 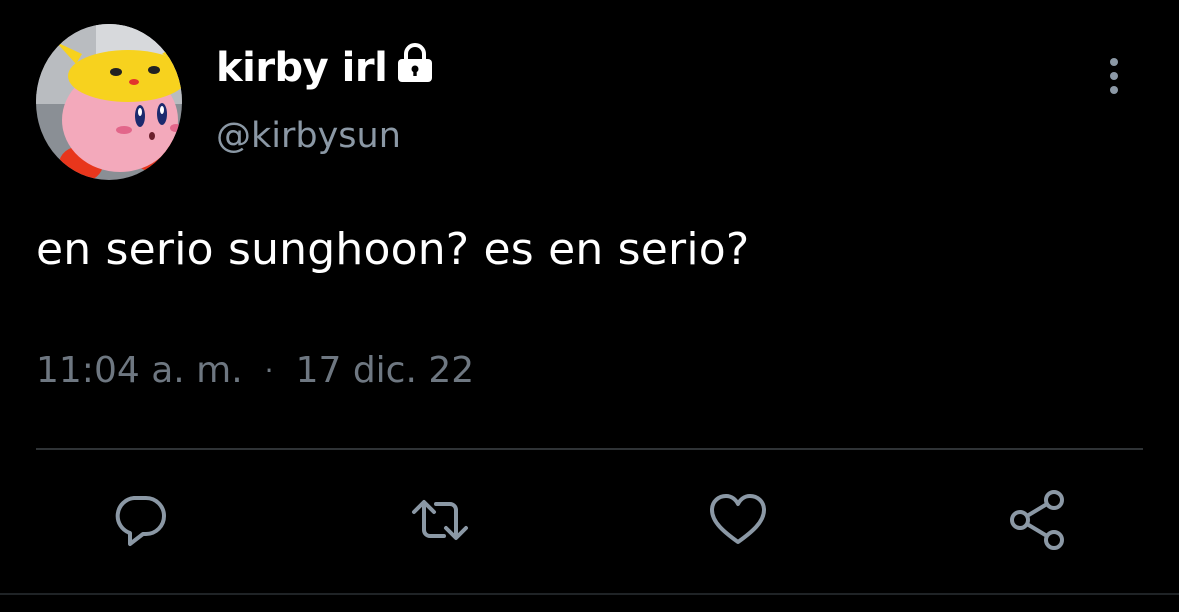 What do you see at coordinates (393, 249) in the screenshot?
I see `tweet-text: en serio sunghoon? es en serio?` at bounding box center [393, 249].